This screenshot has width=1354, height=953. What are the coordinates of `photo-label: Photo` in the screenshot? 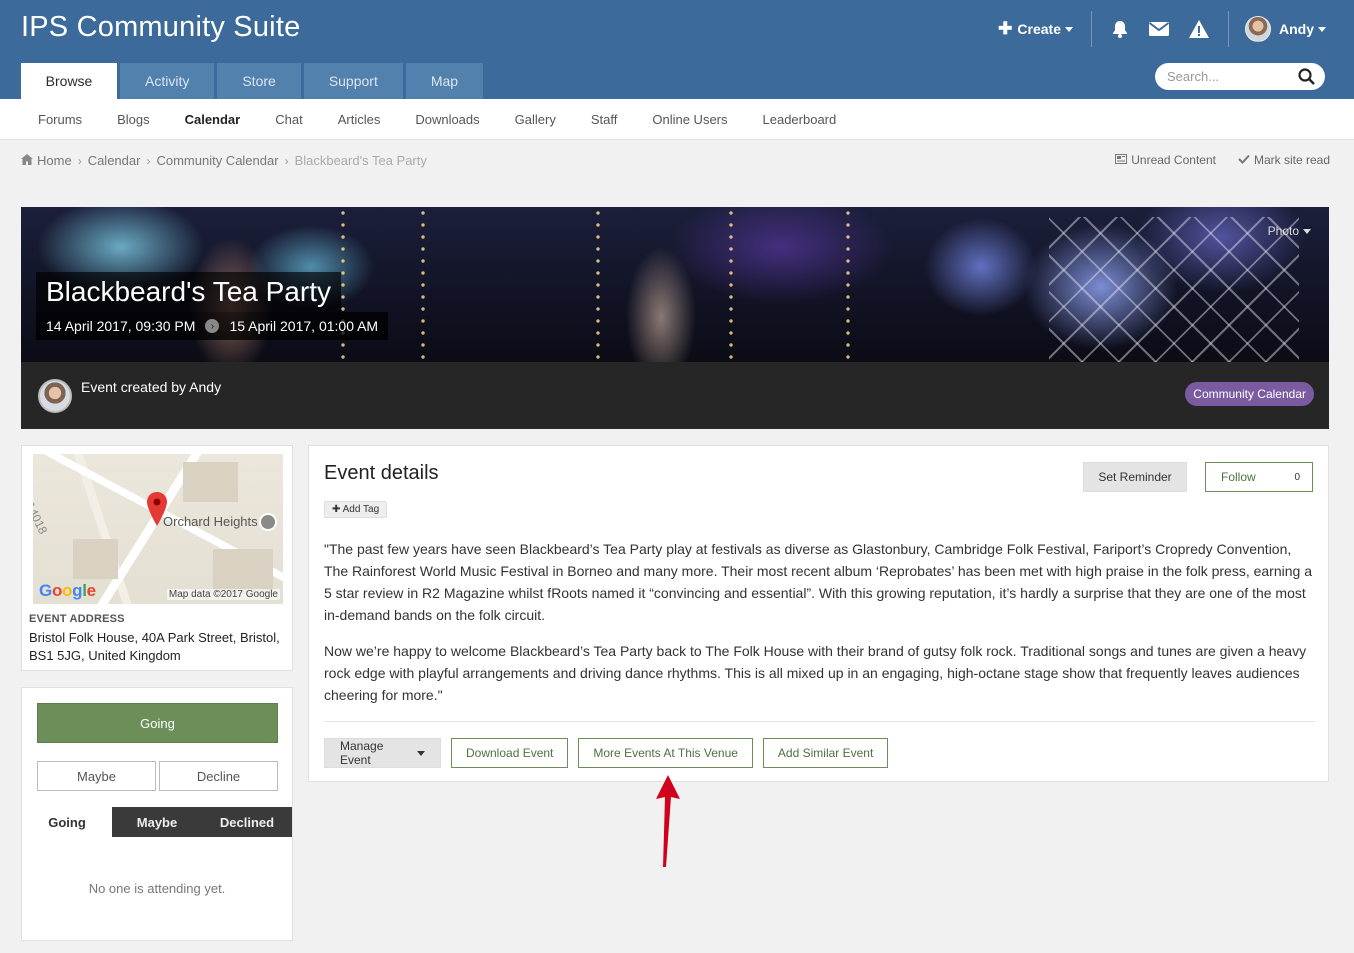 It's located at (1283, 231).